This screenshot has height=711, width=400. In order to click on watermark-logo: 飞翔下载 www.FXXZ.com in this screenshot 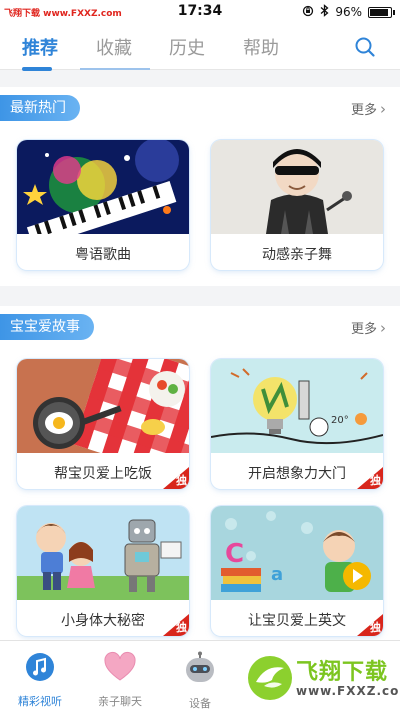, I will do `click(322, 678)`.